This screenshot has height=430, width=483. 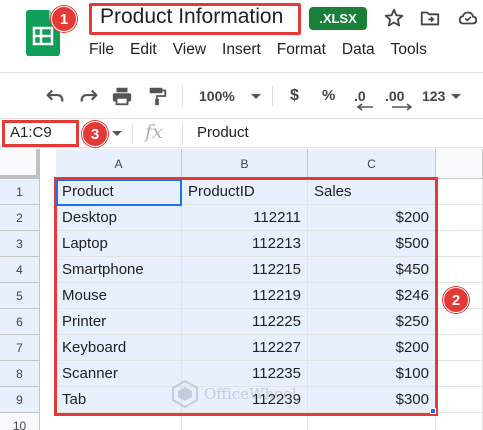 What do you see at coordinates (223, 132) in the screenshot?
I see `formula-input: Product` at bounding box center [223, 132].